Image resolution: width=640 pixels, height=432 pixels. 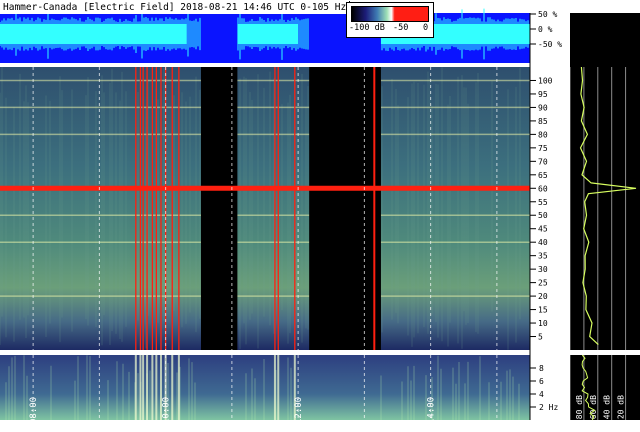 What do you see at coordinates (543, 323) in the screenshot?
I see `freq-tick-label-10: 10` at bounding box center [543, 323].